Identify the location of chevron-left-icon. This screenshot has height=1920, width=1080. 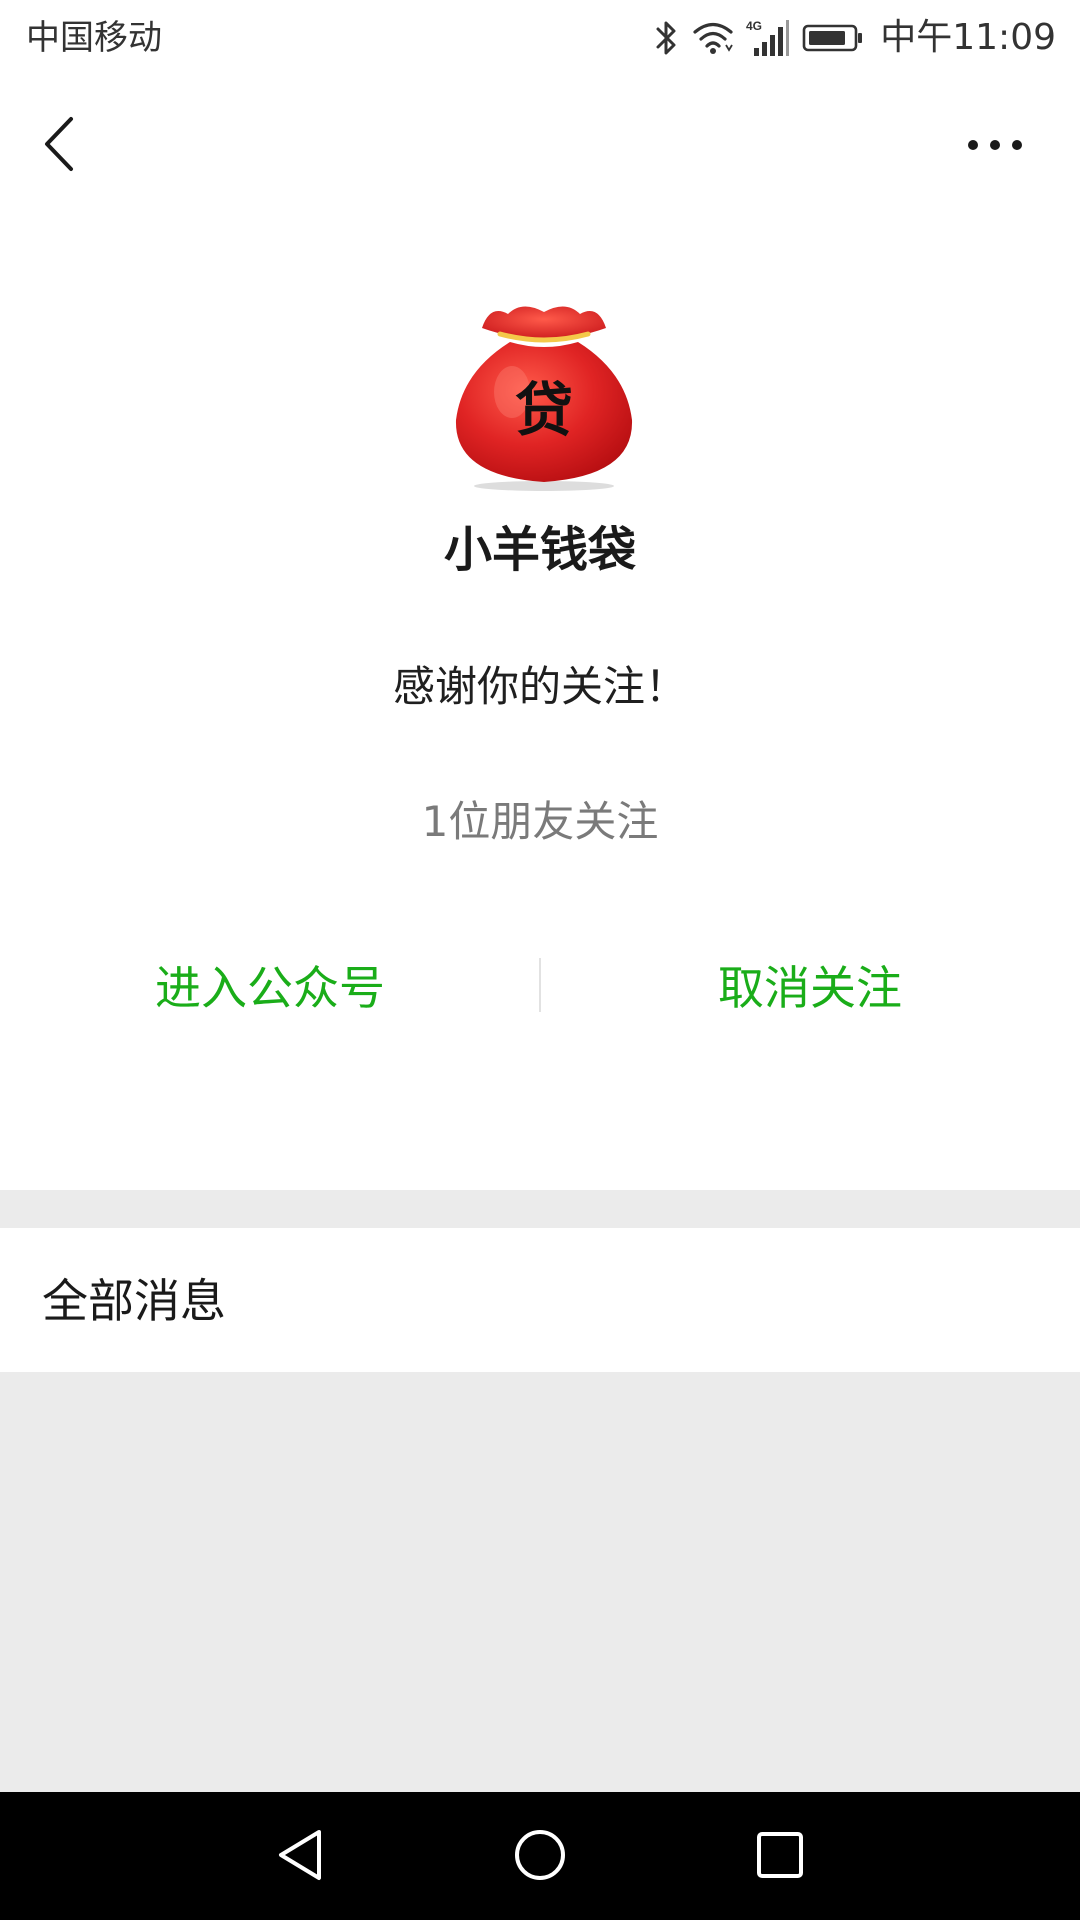
(59, 146).